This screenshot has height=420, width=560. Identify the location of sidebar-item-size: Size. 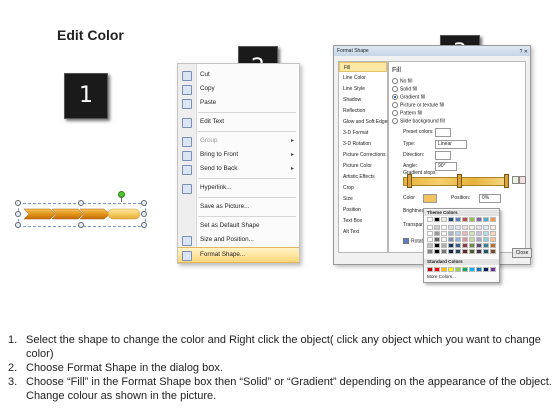
(363, 199).